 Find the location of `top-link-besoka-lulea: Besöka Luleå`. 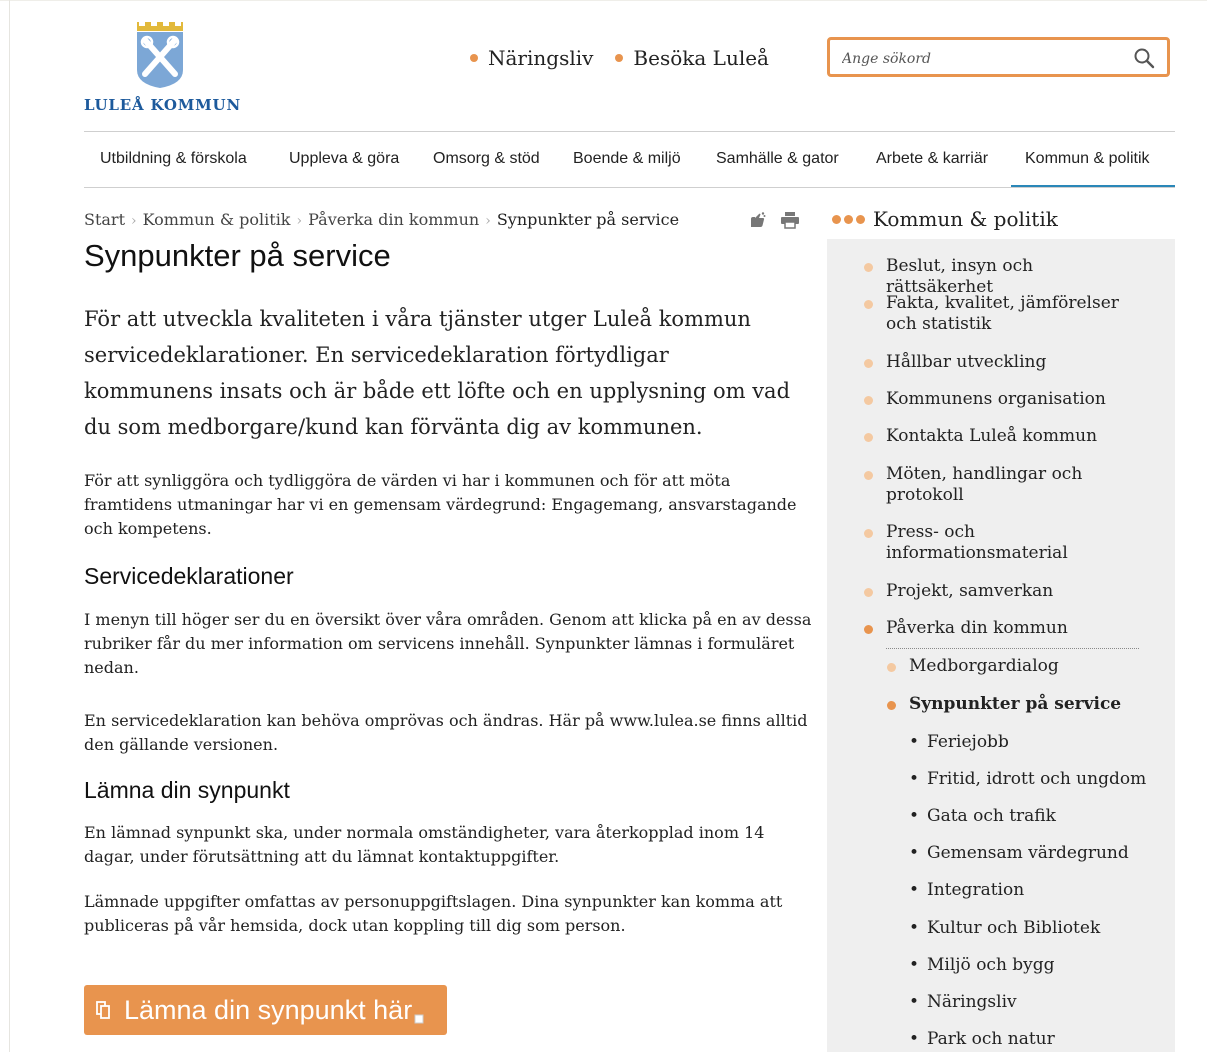

top-link-besoka-lulea: Besöka Luleå is located at coordinates (692, 58).